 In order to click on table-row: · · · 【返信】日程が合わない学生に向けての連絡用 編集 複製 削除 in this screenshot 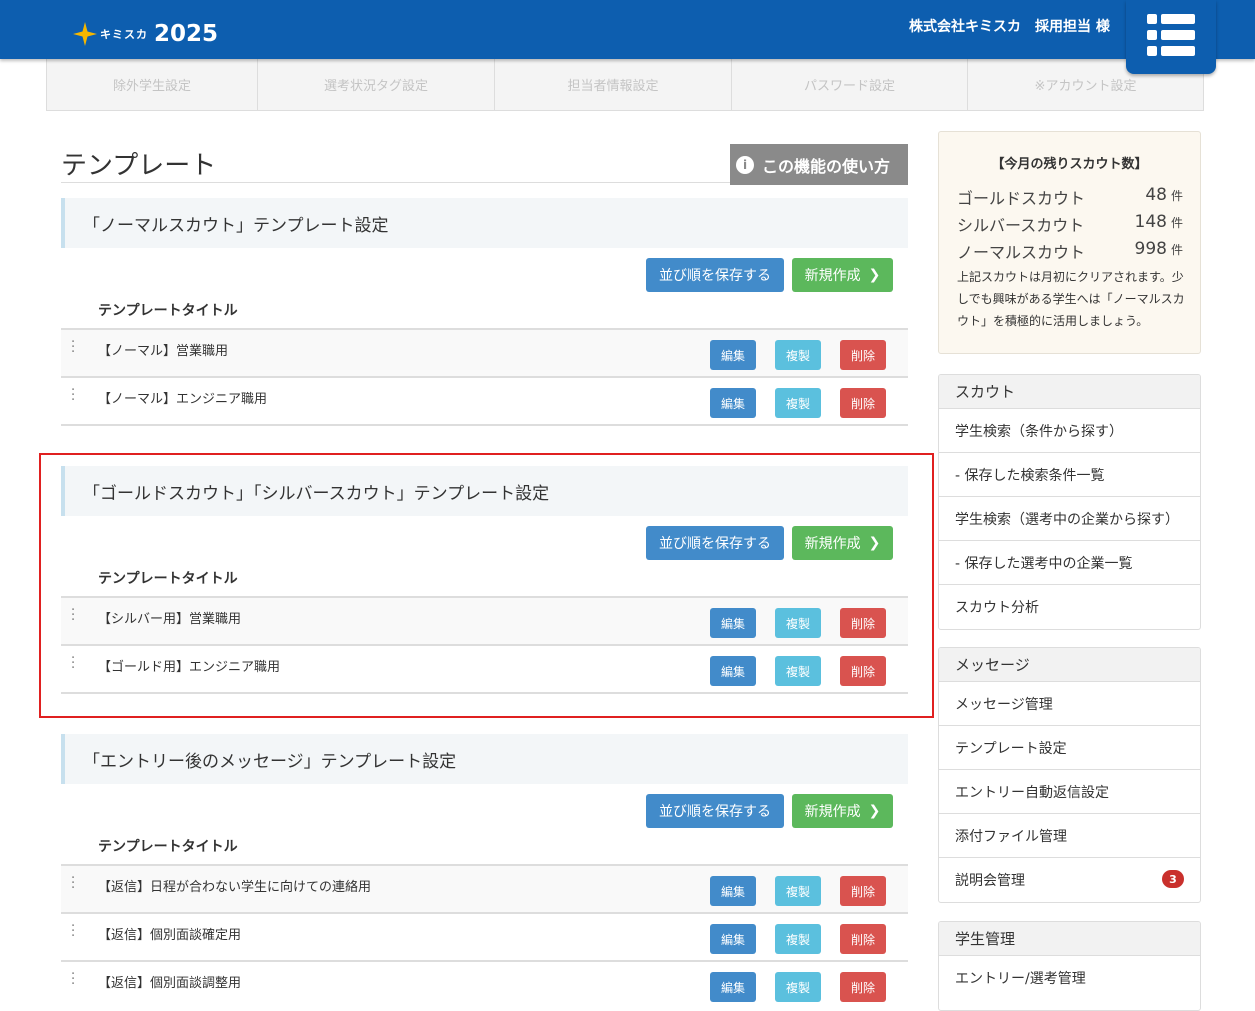, I will do `click(484, 888)`.